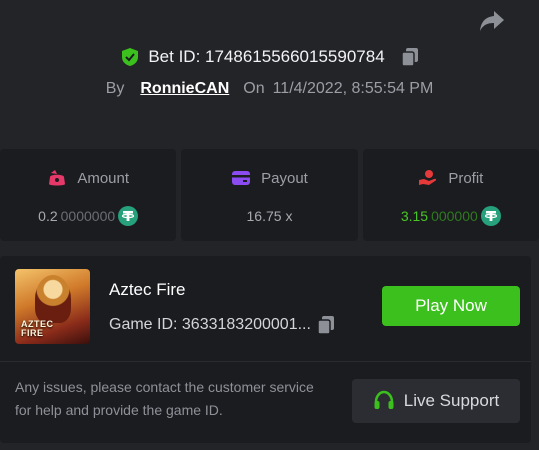  What do you see at coordinates (88, 195) in the screenshot?
I see `amount-stat: Amount 0.2 0000000` at bounding box center [88, 195].